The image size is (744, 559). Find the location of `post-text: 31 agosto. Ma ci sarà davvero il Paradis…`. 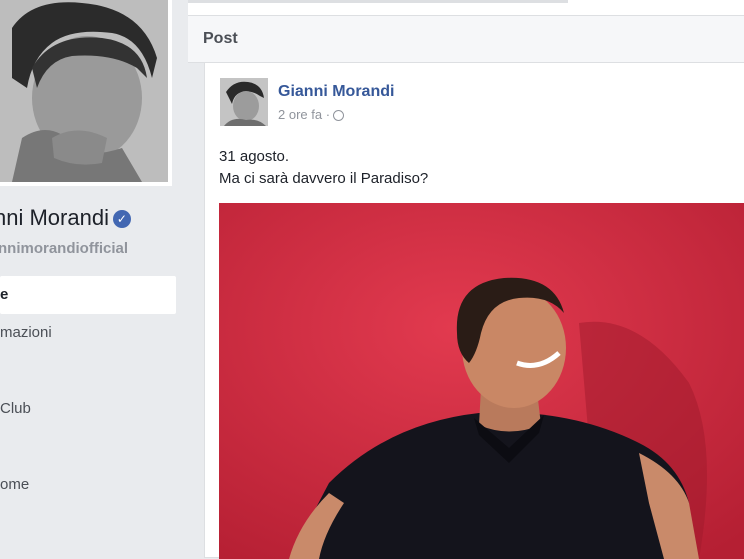

post-text: 31 agosto. Ma ci sarà davvero il Paradis… is located at coordinates (323, 168).